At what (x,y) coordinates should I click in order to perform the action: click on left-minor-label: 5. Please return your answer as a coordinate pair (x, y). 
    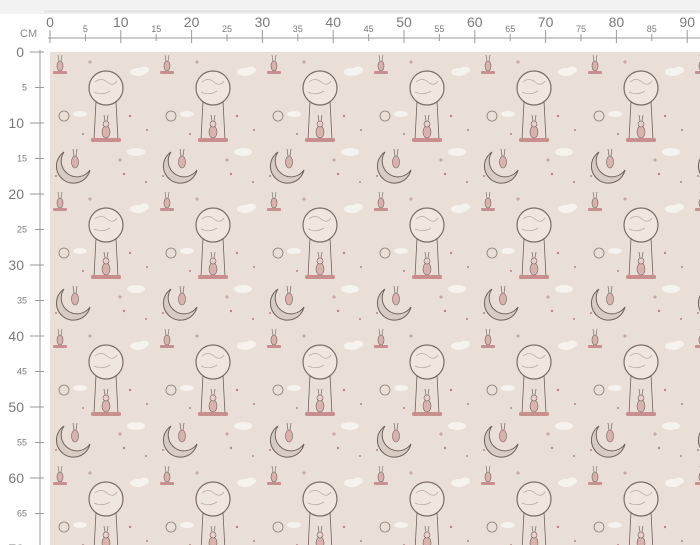
    Looking at the image, I should click on (24, 88).